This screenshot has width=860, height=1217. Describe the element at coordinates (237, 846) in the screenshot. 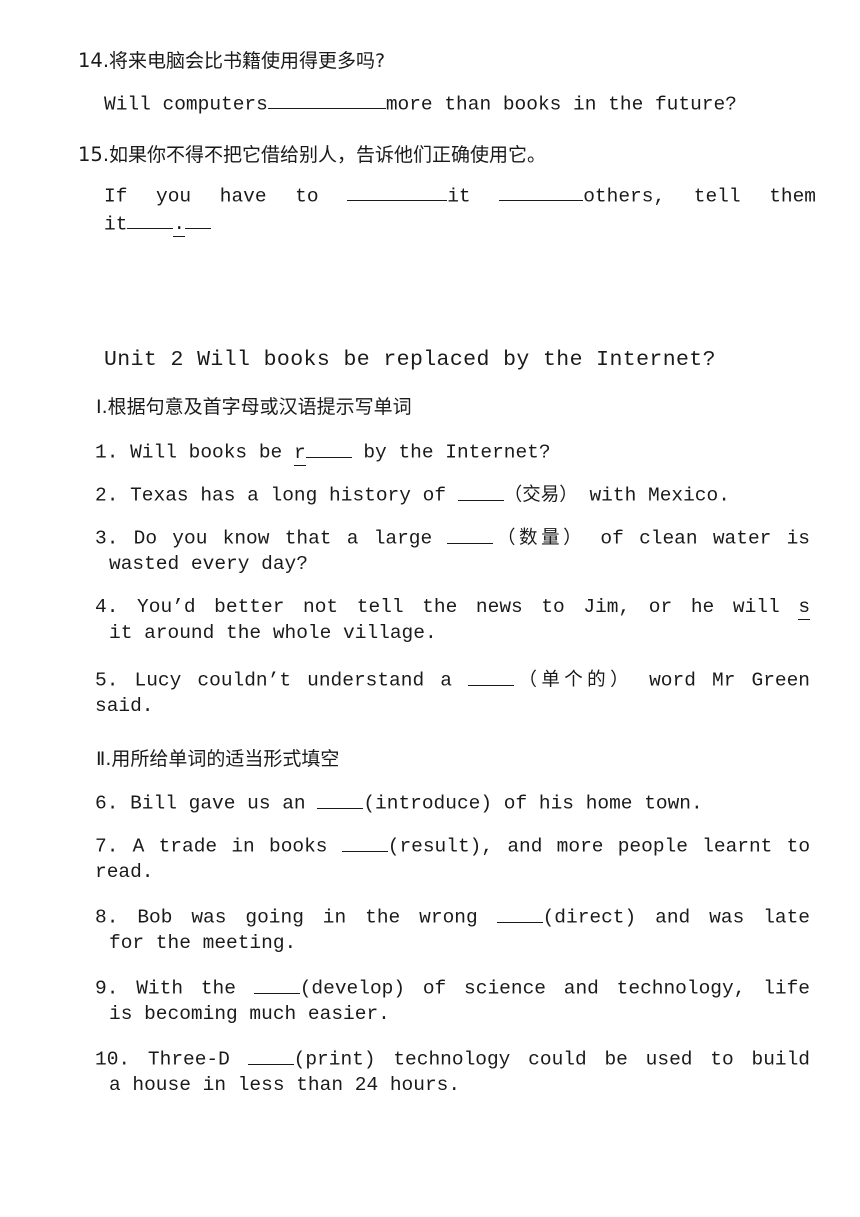

I see `exercise-7-text-a: A trade in books` at that location.